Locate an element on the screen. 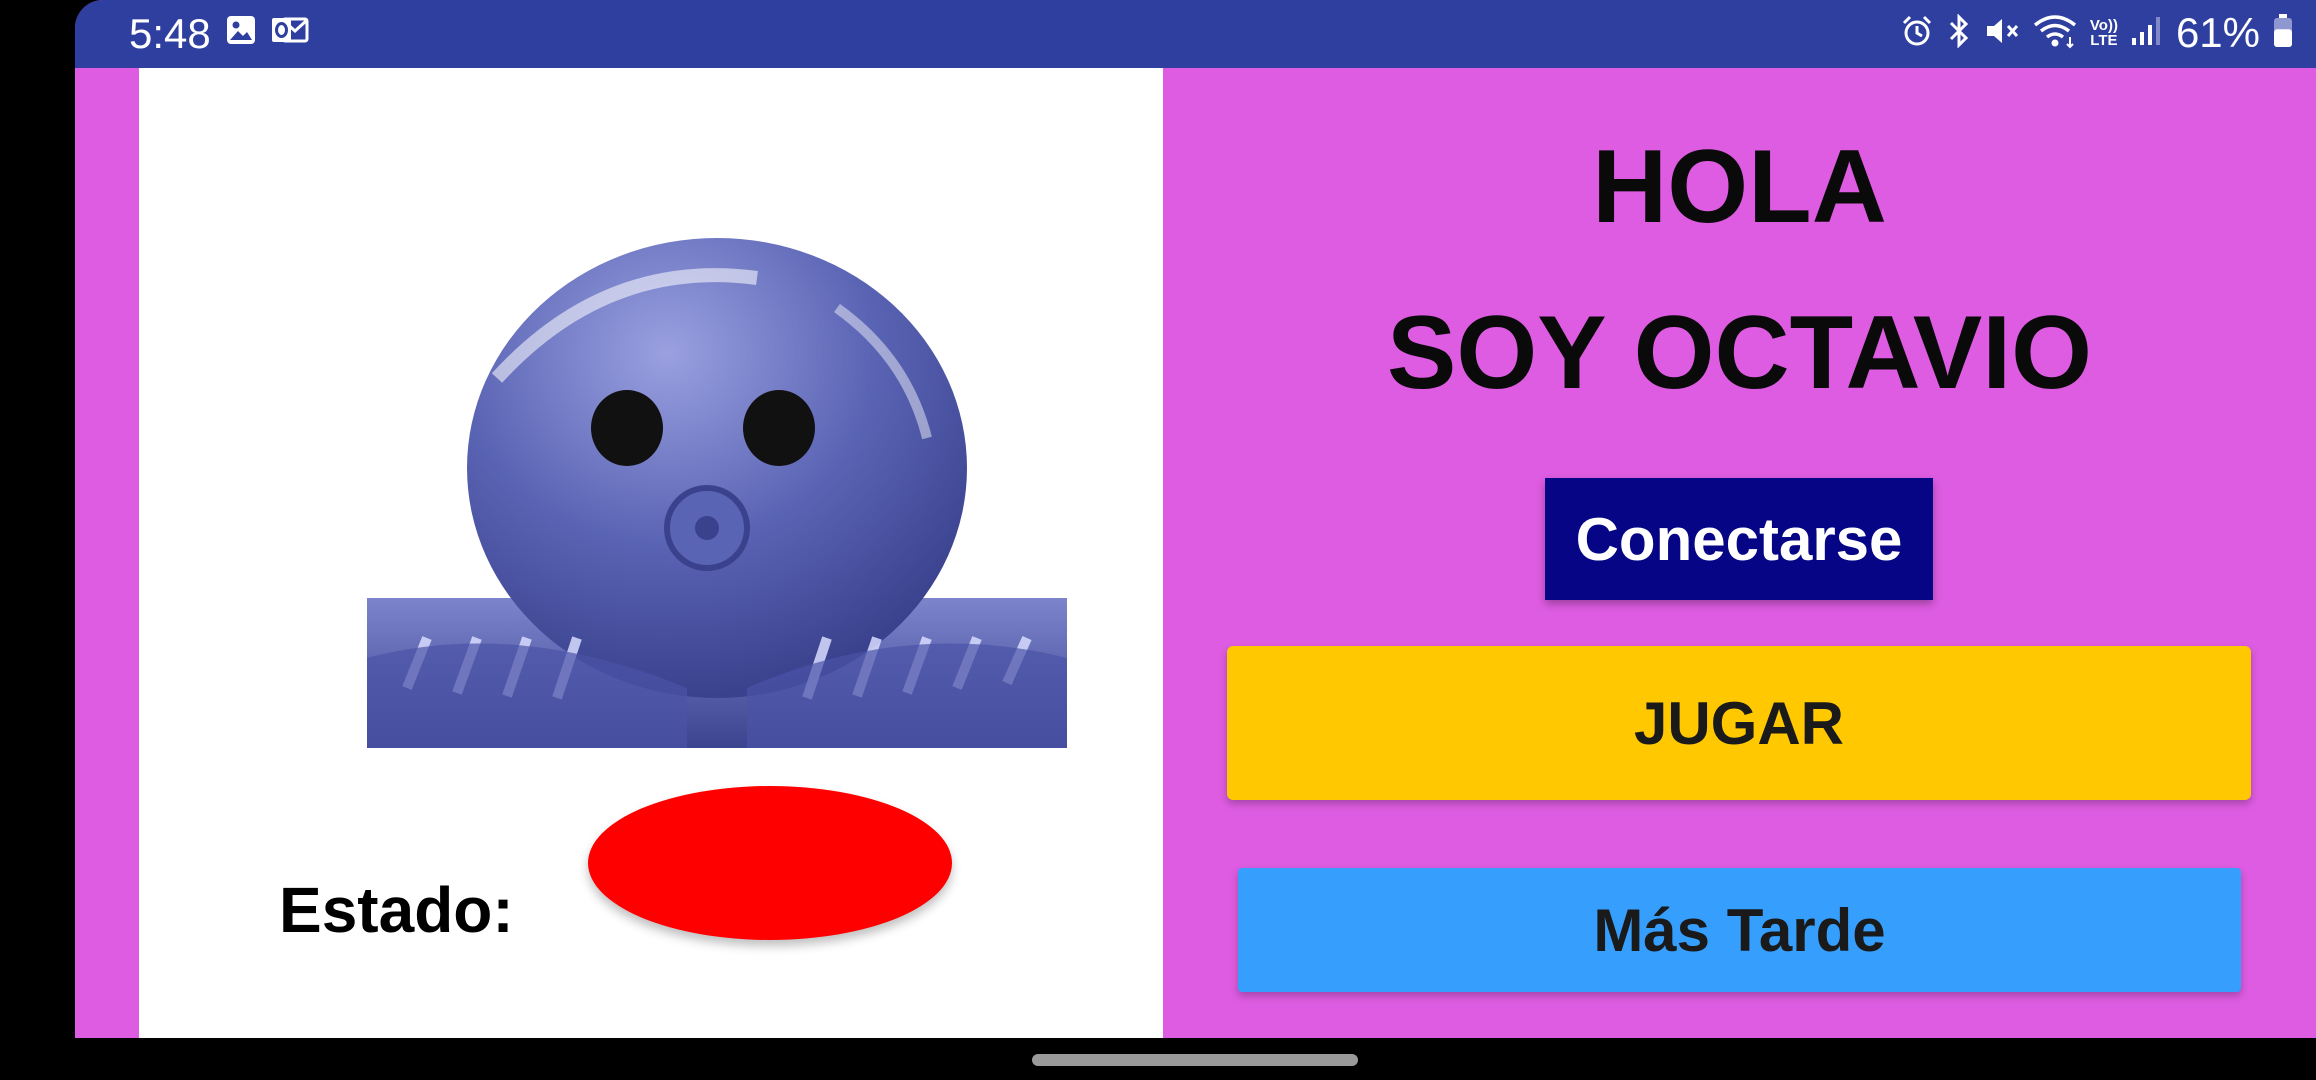  signal-icon is located at coordinates (2147, 33).